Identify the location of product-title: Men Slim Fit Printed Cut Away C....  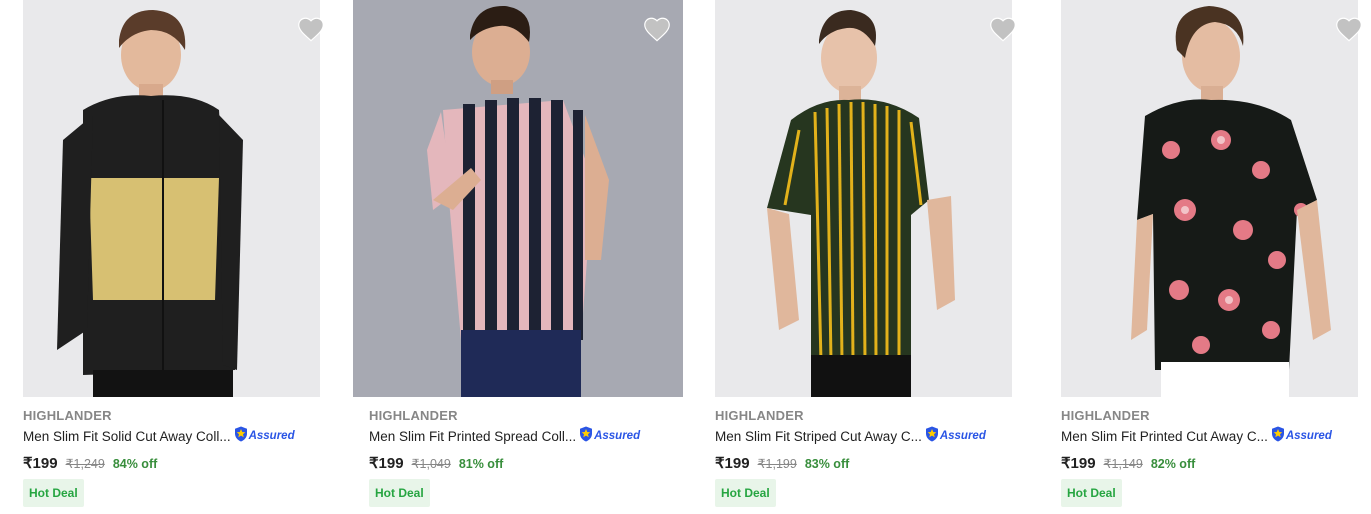
(1164, 436).